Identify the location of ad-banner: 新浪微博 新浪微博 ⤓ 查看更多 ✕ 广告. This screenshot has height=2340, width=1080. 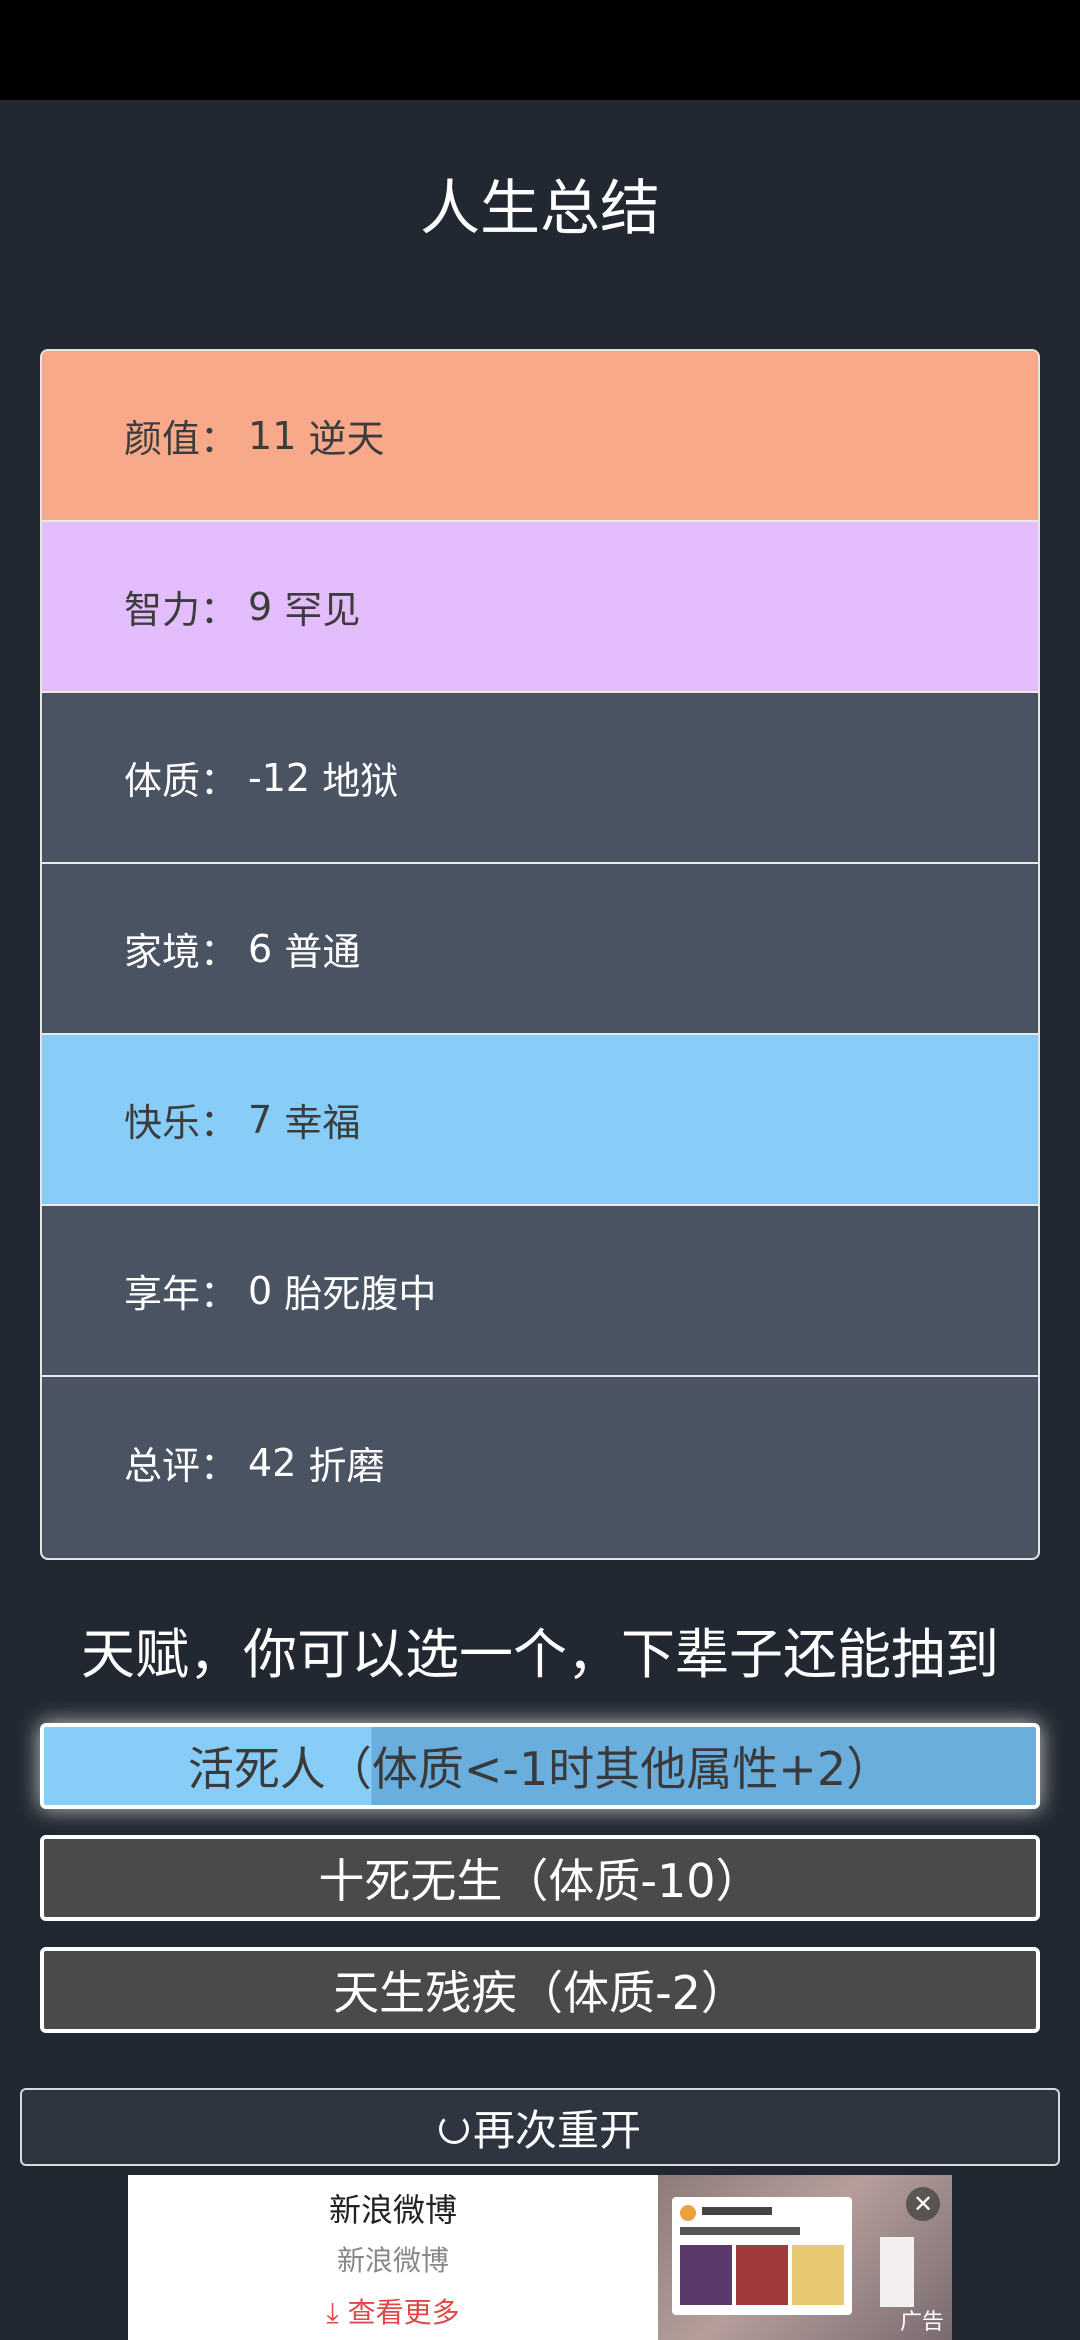
(540, 2257).